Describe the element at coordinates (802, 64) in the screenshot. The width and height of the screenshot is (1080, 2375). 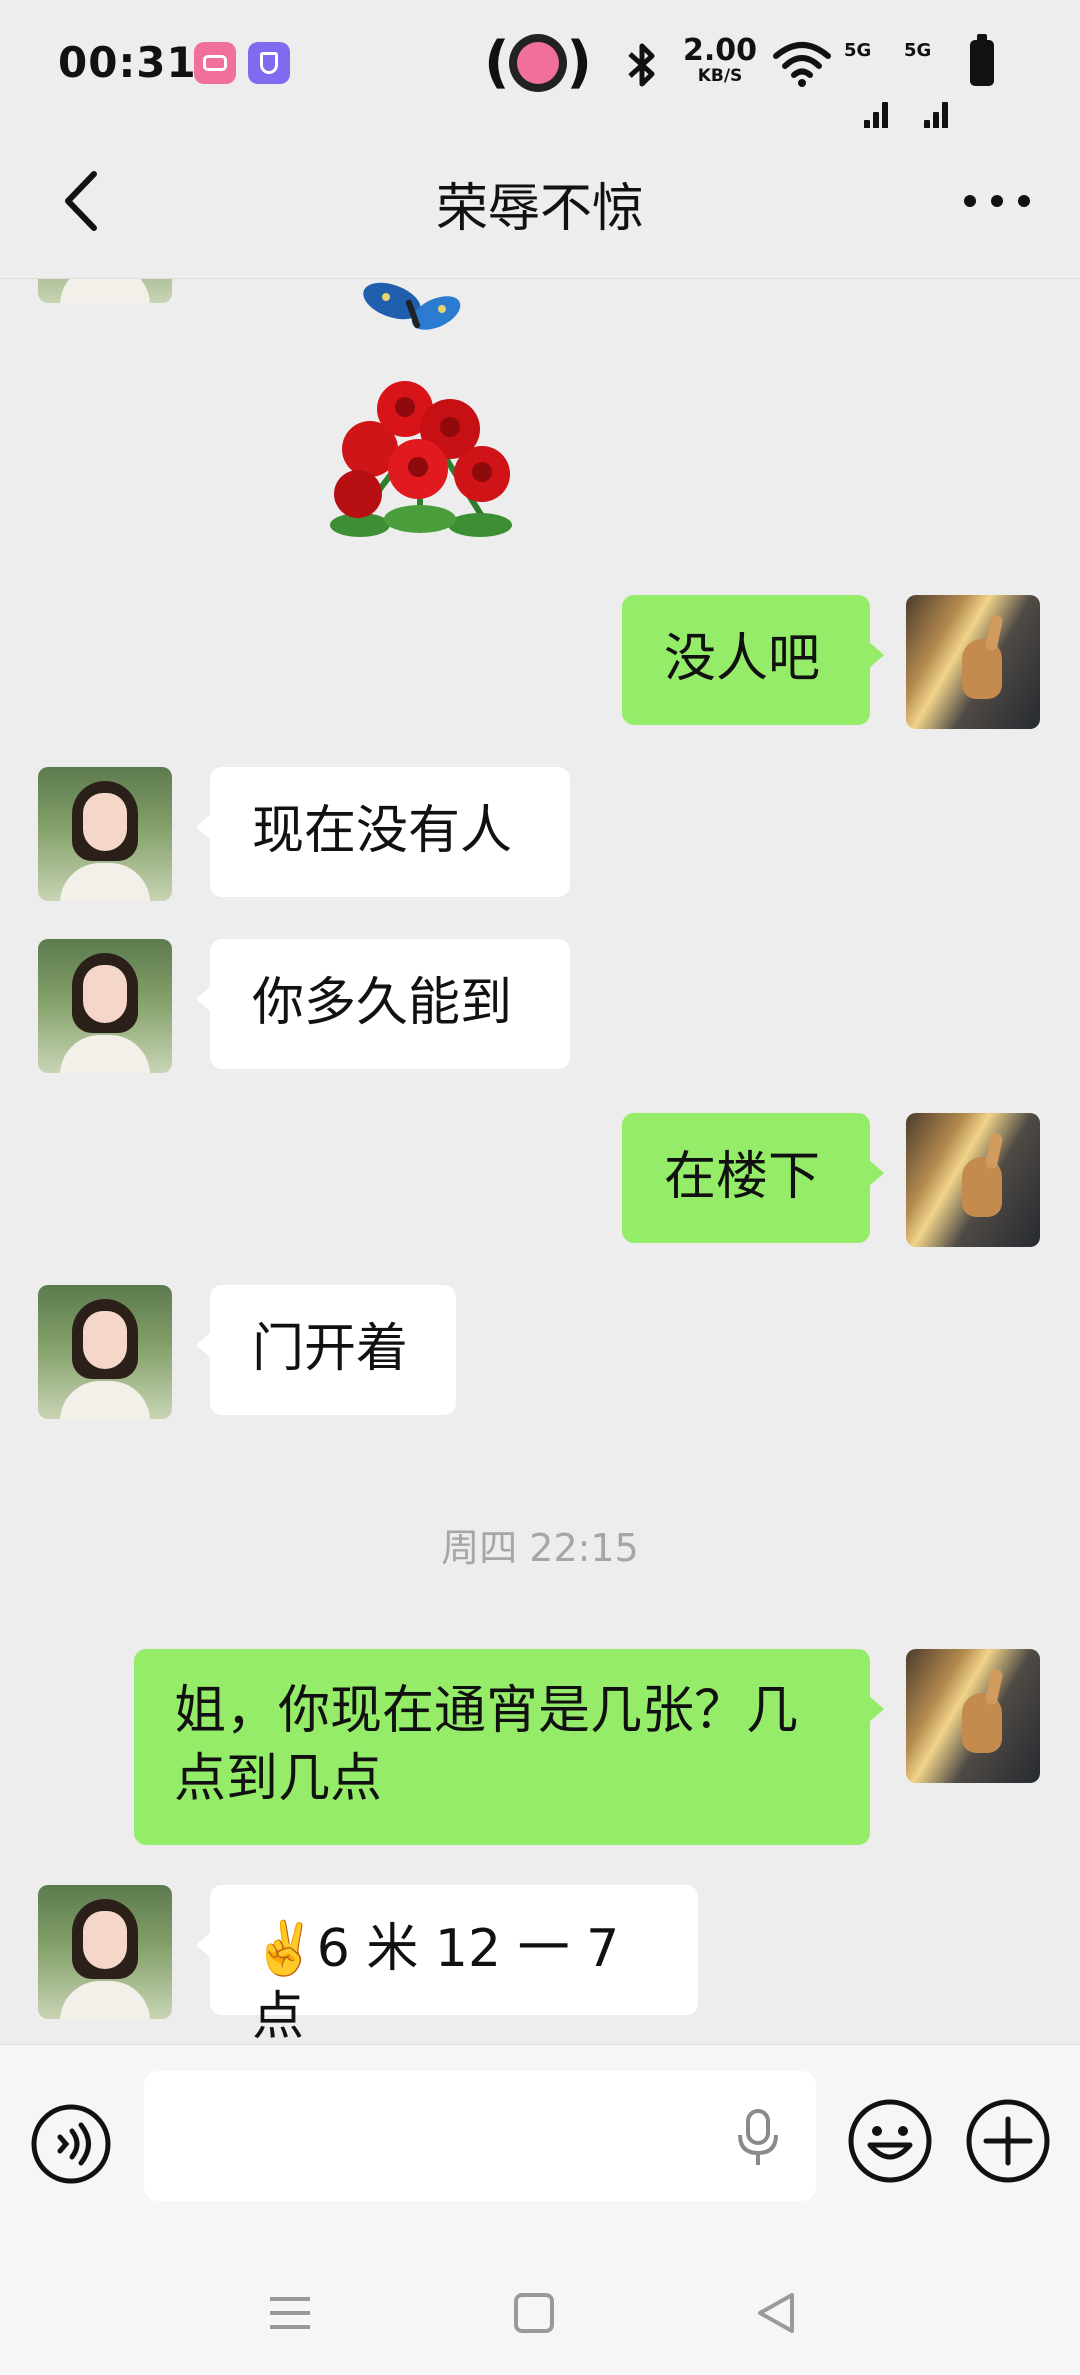
I see `wifi-icon` at that location.